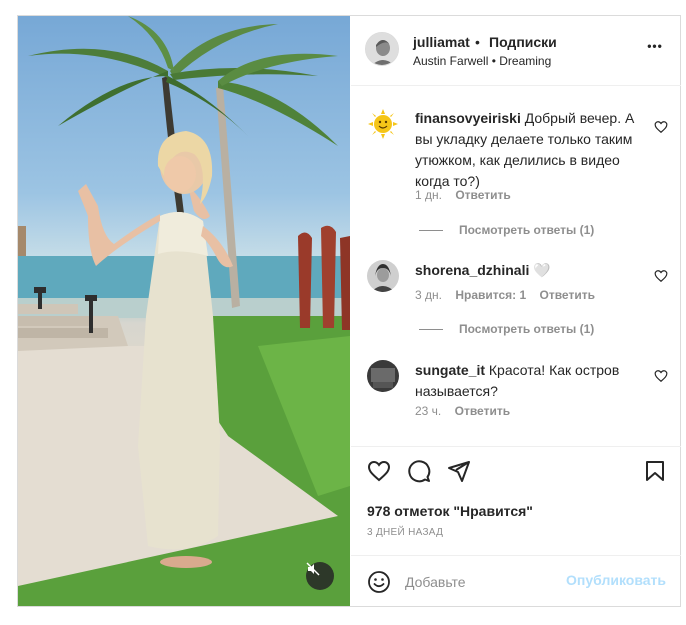  I want to click on more-icon: •••, so click(655, 46).